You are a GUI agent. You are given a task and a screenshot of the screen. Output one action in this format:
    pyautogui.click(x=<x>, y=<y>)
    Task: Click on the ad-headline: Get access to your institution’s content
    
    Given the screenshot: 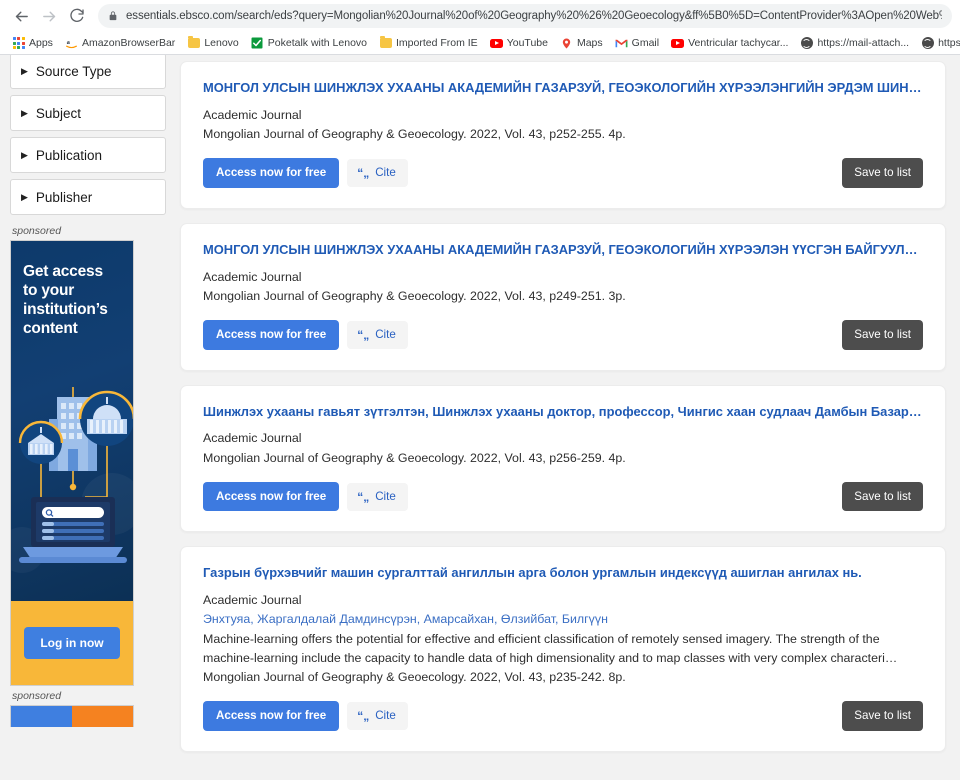 What is the action you would take?
    pyautogui.click(x=65, y=300)
    